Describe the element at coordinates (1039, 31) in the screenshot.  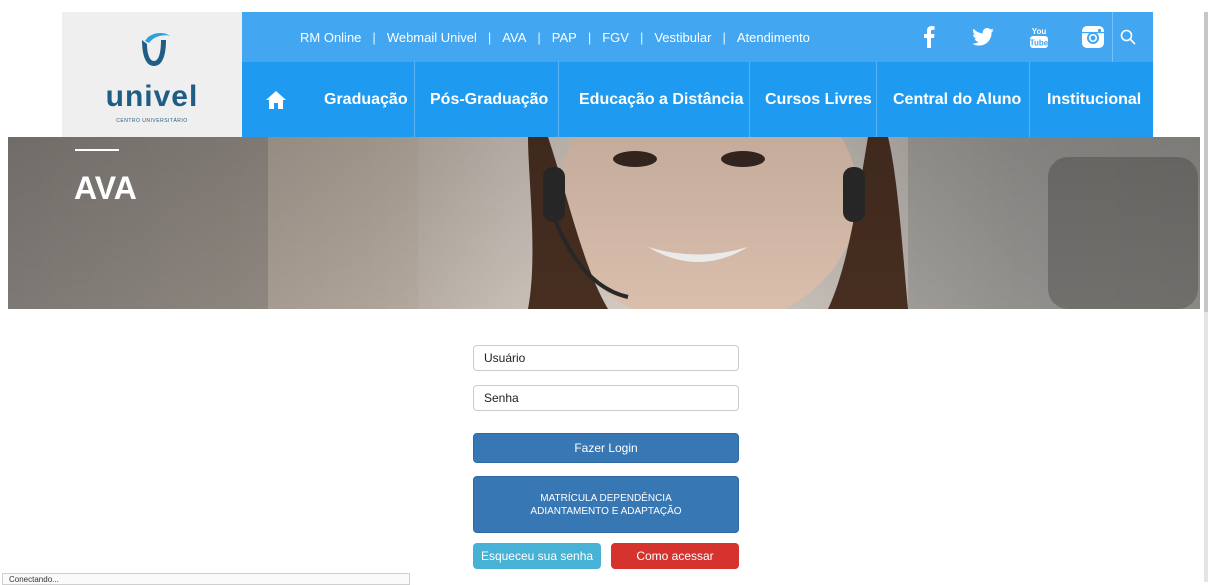
I see `svg-text: You` at that location.